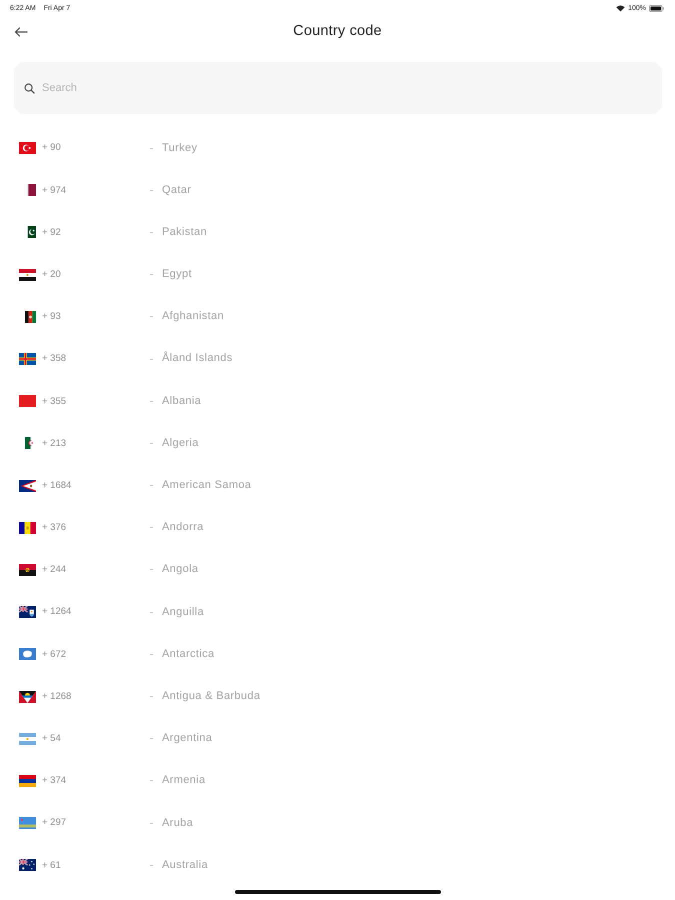 This screenshot has width=675, height=900. Describe the element at coordinates (54, 359) in the screenshot. I see `dial-code: + 358` at that location.